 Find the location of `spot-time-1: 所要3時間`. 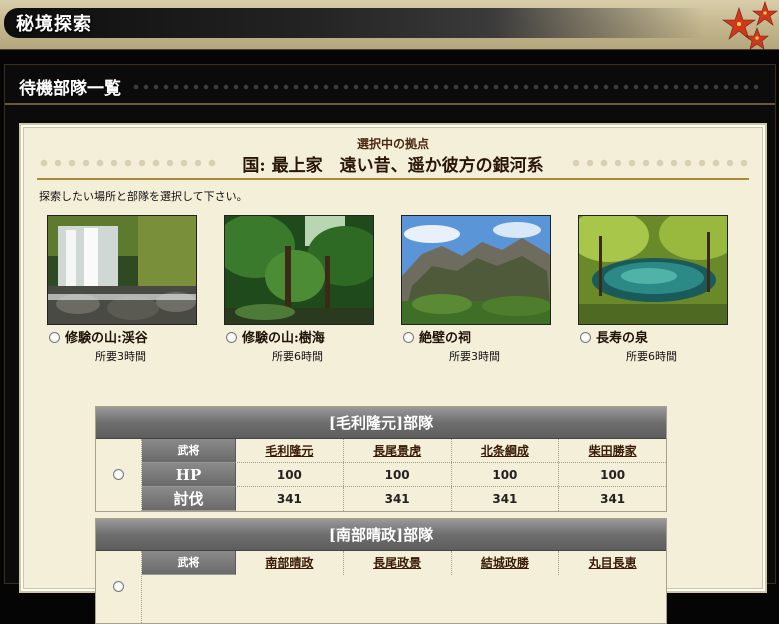

spot-time-1: 所要3時間 is located at coordinates (120, 356).